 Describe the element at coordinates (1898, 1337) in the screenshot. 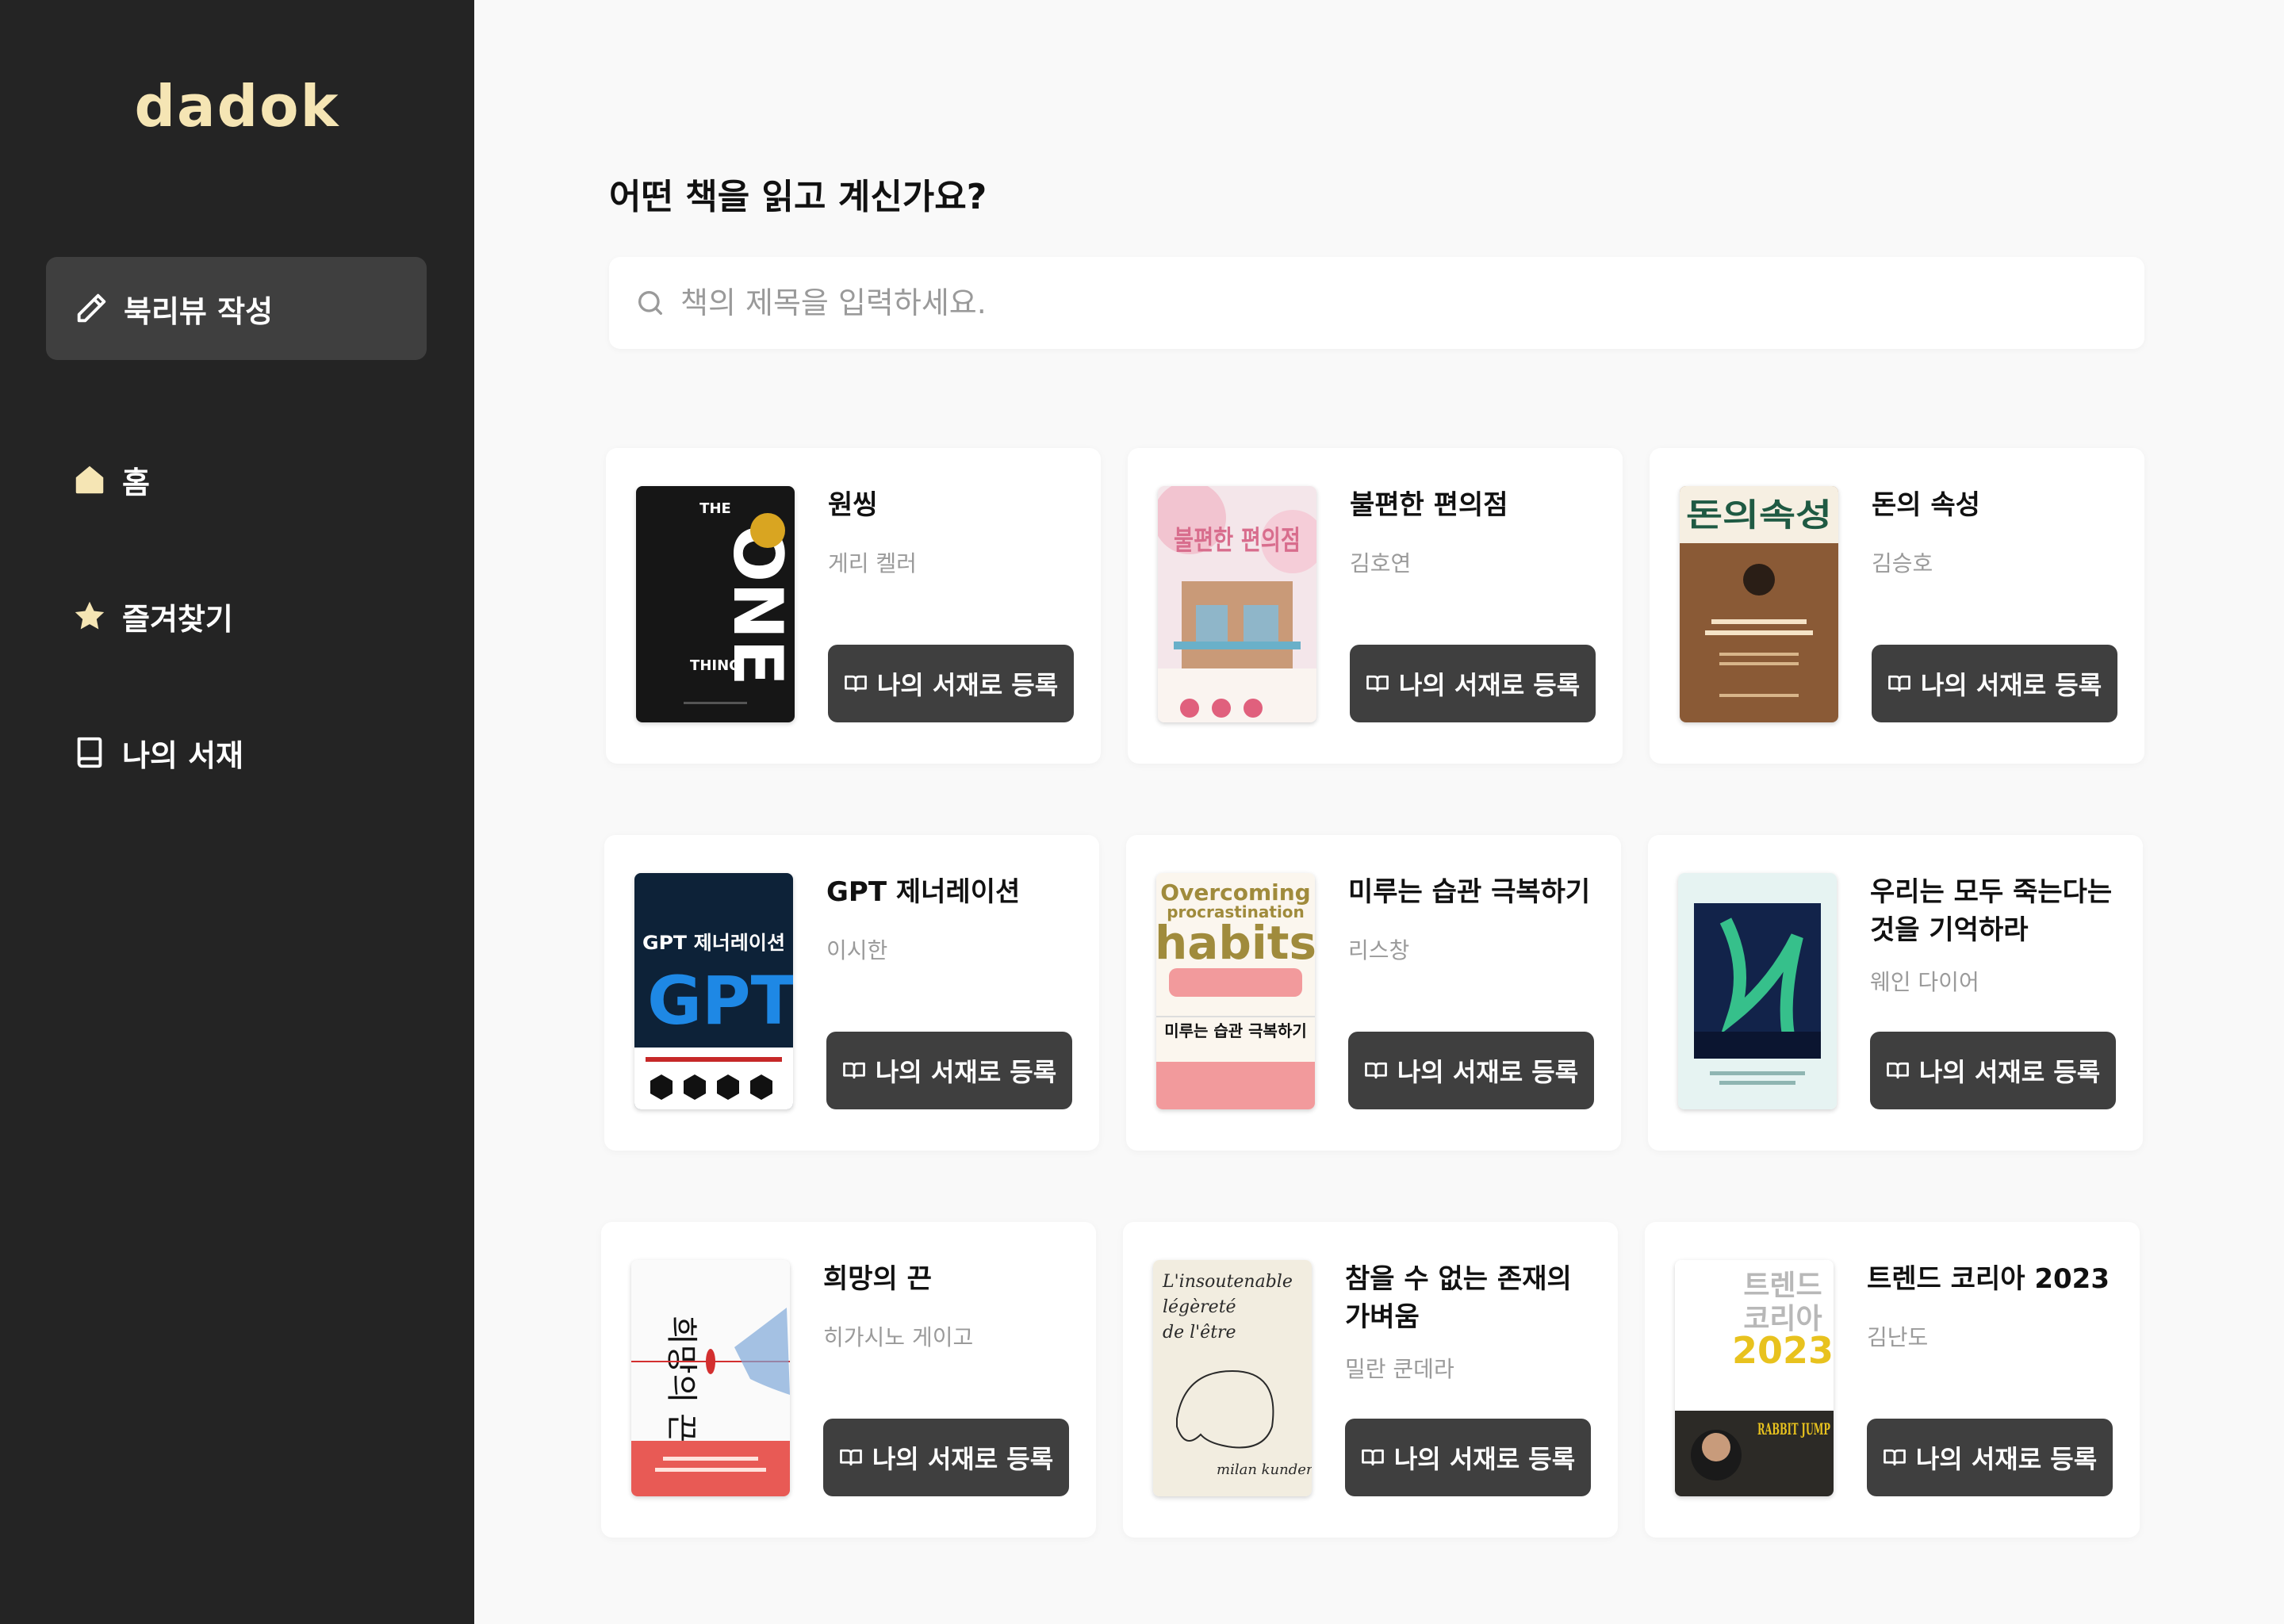

I see `book-author: 김난도` at that location.